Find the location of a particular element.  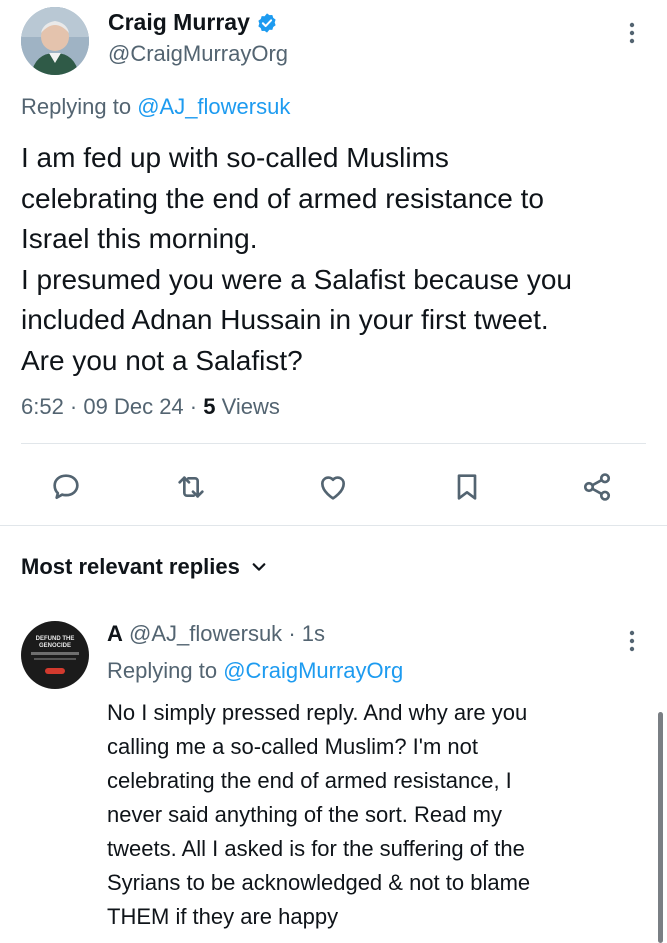

reply-text-line: calling me a so-called Muslim? I'm not is located at coordinates (293, 746).